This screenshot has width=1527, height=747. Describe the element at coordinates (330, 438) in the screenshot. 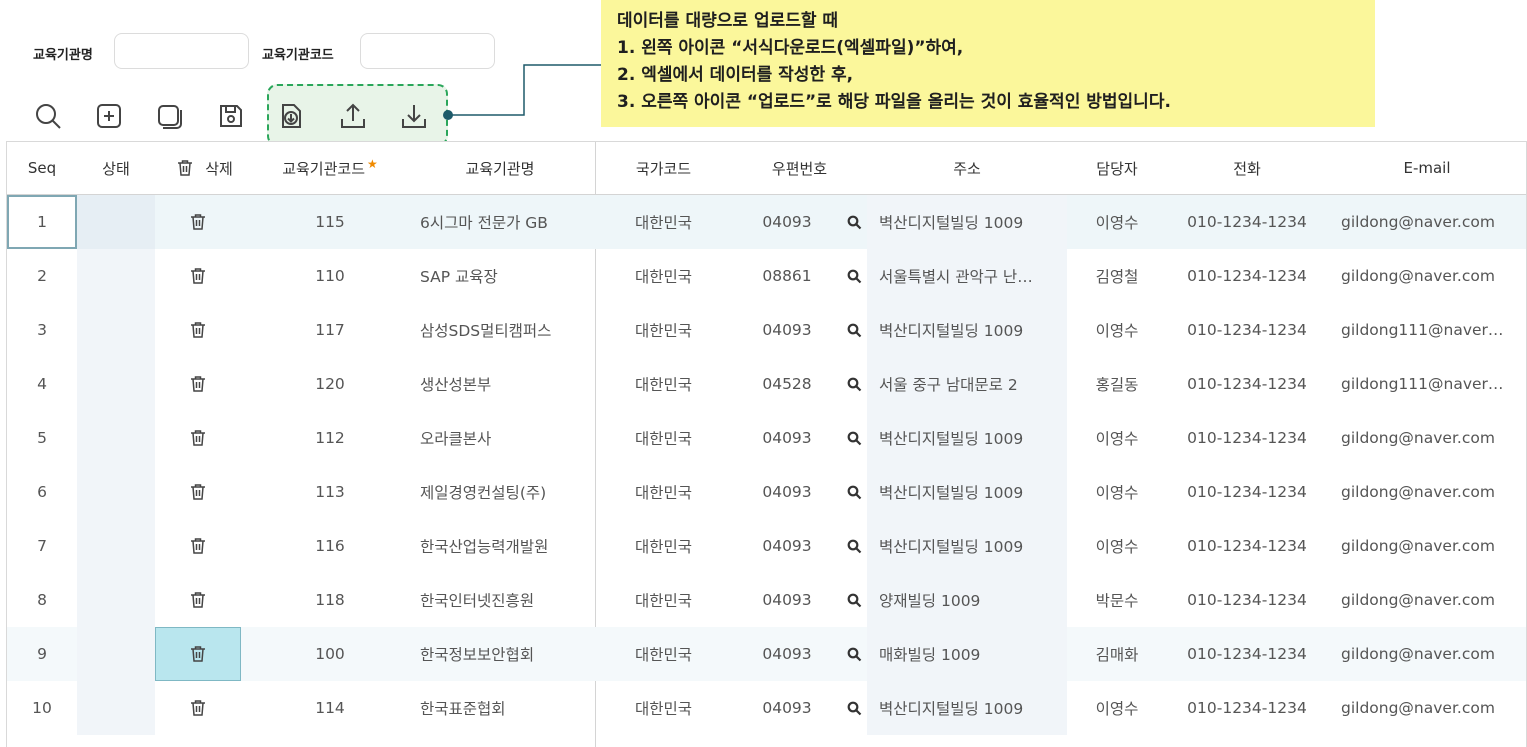

I see `cell-code: 112` at that location.